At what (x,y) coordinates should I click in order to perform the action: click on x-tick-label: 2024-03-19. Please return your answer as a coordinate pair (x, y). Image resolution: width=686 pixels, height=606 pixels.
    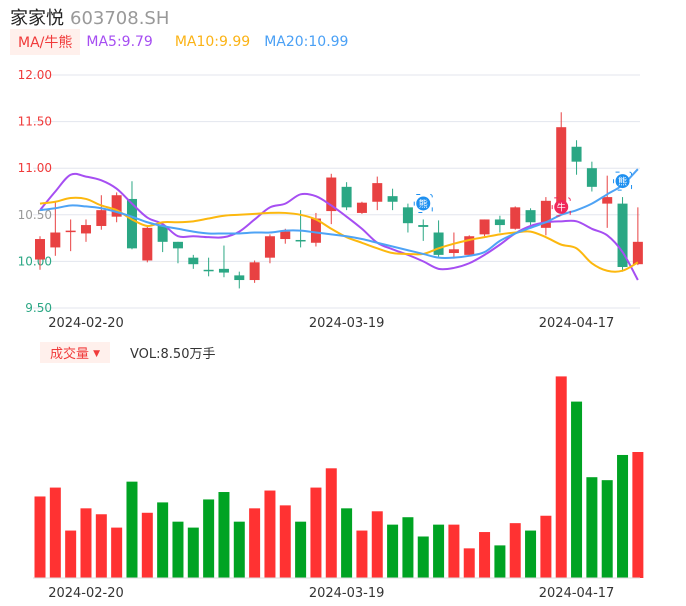
    Looking at the image, I should click on (347, 323).